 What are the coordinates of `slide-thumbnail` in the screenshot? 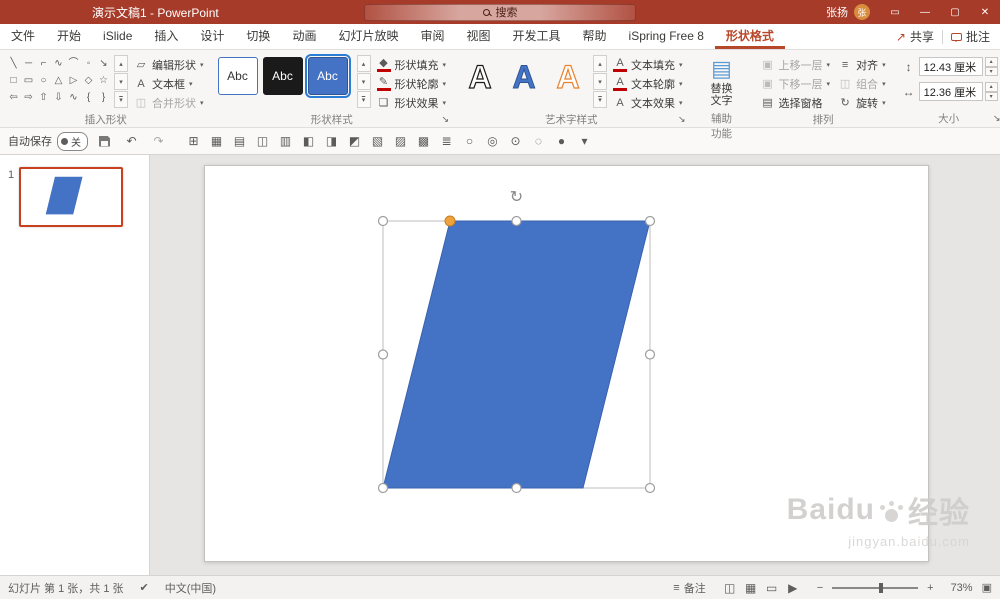 It's located at (71, 197).